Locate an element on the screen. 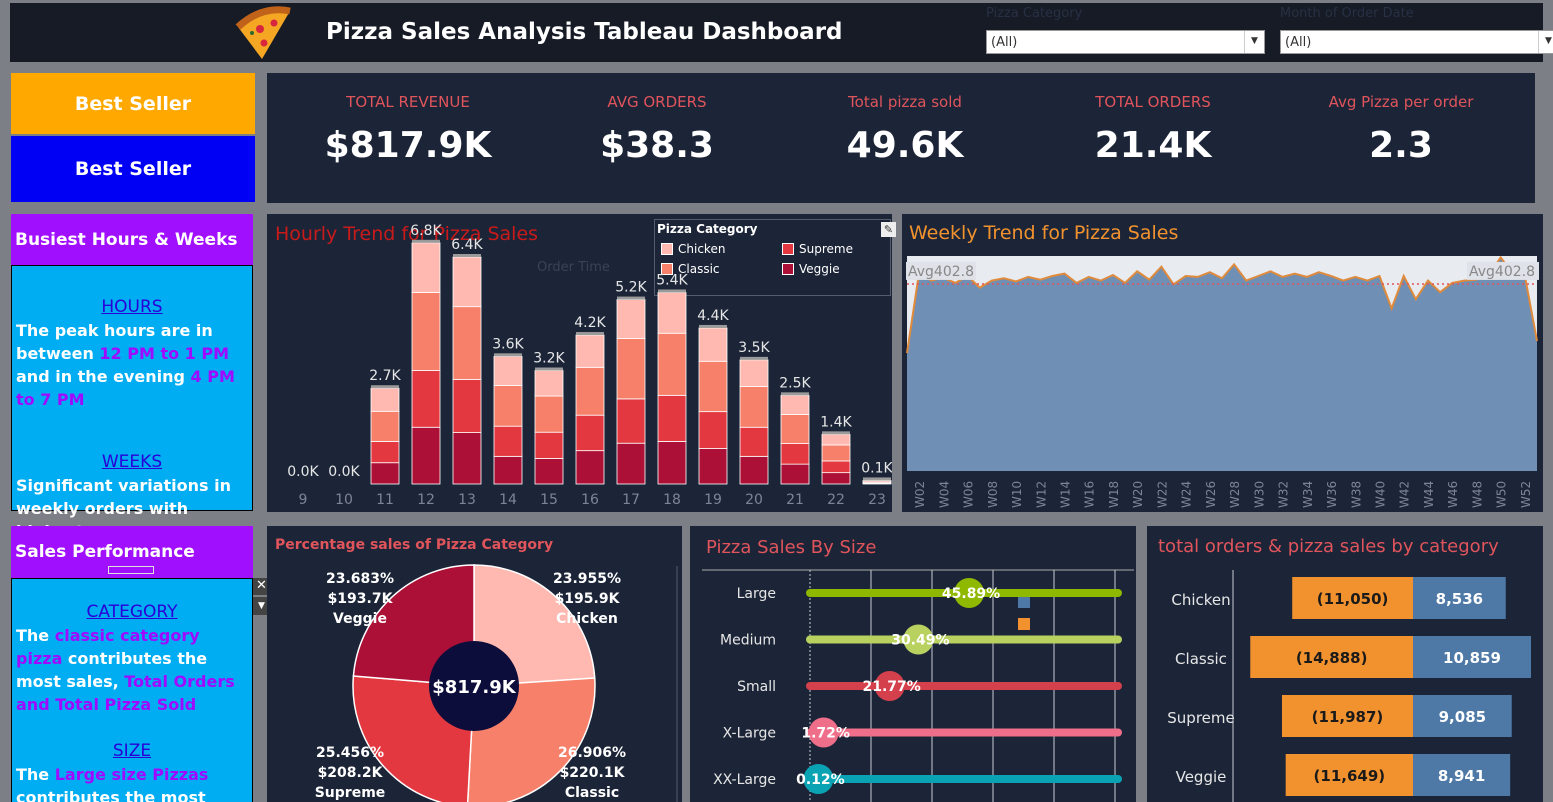  pizza-sold-value-label: 10,859 is located at coordinates (1472, 658).